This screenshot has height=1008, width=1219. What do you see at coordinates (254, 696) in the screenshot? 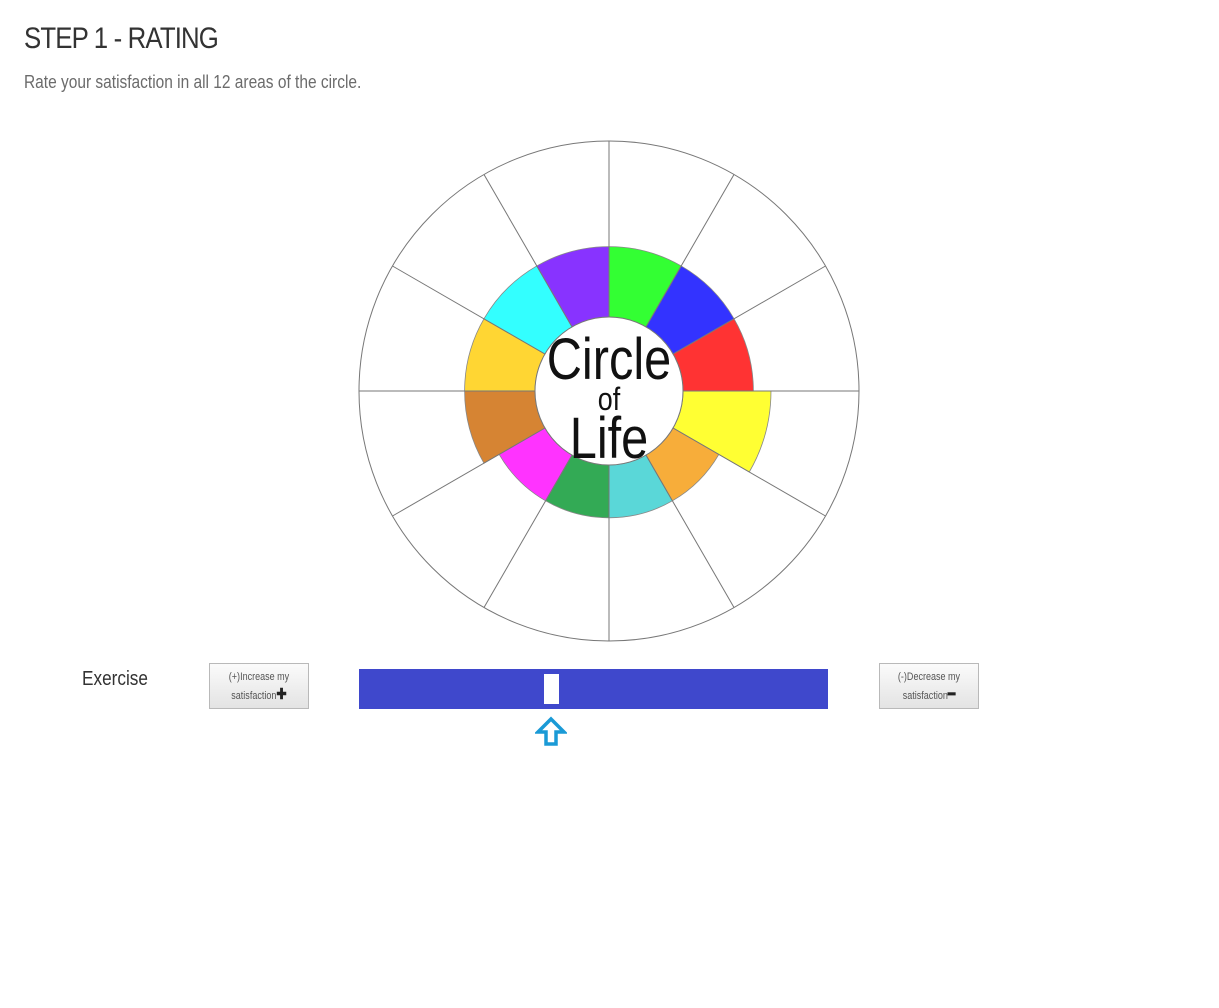
I see `increase-label-line2: satisfaction` at bounding box center [254, 696].